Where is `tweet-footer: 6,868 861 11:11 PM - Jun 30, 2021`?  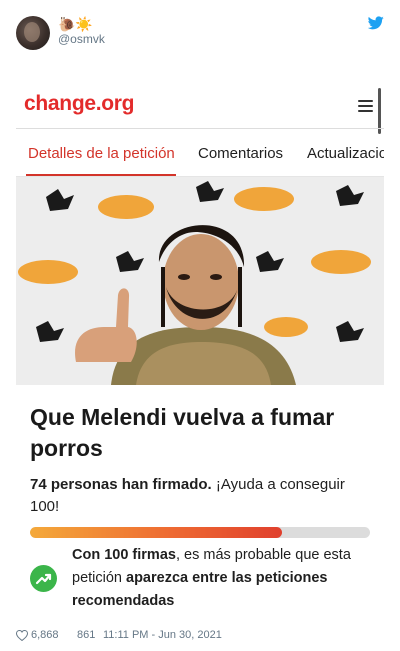
tweet-footer: 6,868 861 11:11 PM - Jun 30, 2021 is located at coordinates (200, 636).